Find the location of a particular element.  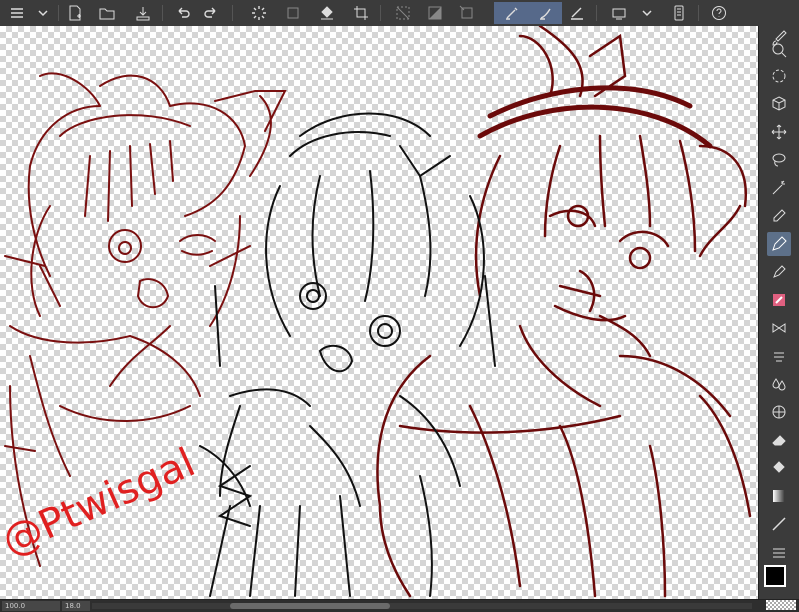

rotate-view-icon is located at coordinates (779, 76).